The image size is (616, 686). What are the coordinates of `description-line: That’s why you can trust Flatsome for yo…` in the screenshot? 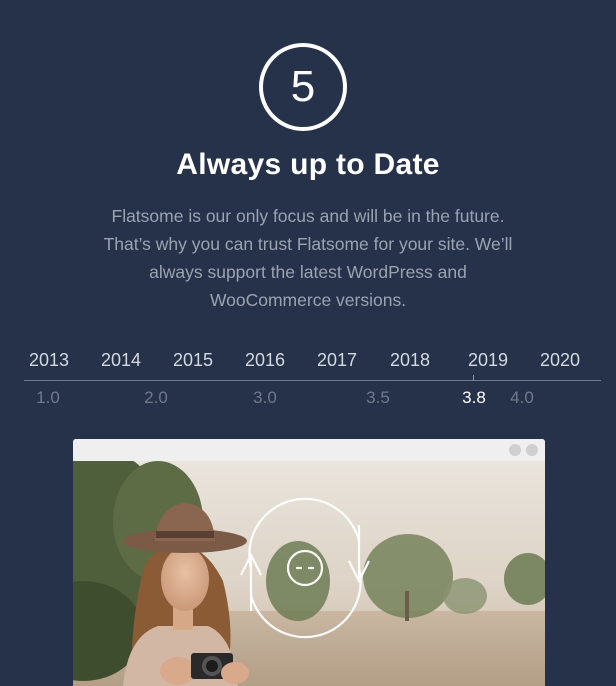 It's located at (308, 244).